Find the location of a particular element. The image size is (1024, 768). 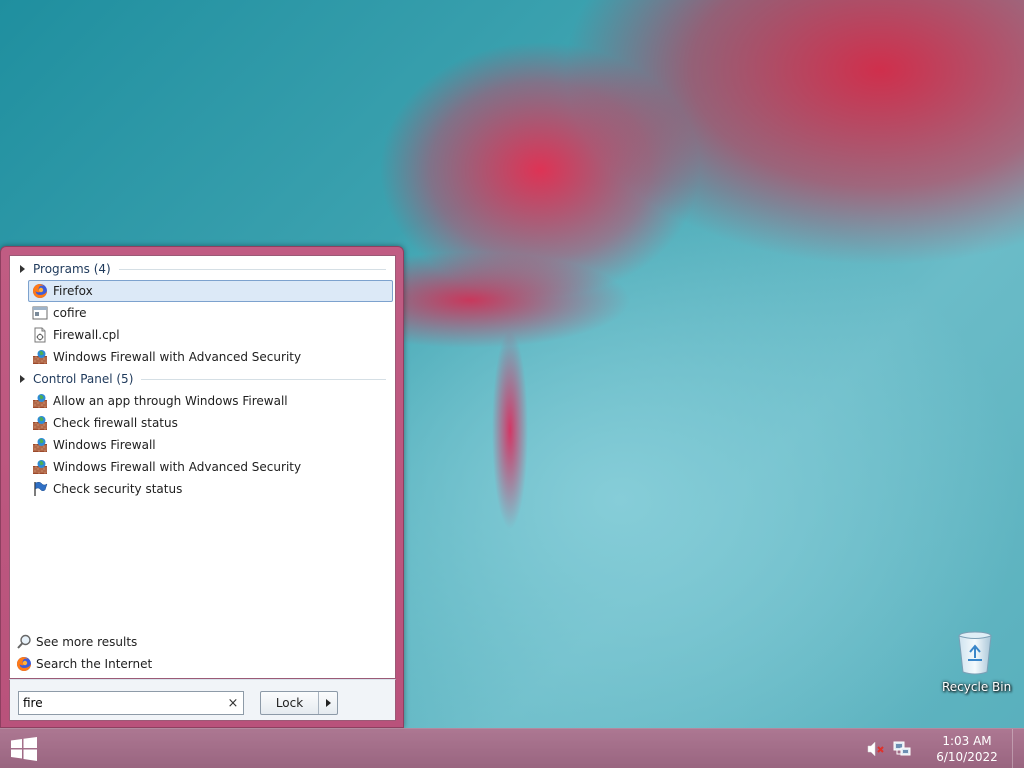

system-tray: 1:03 AM 6/10/2022 is located at coordinates (945, 748).